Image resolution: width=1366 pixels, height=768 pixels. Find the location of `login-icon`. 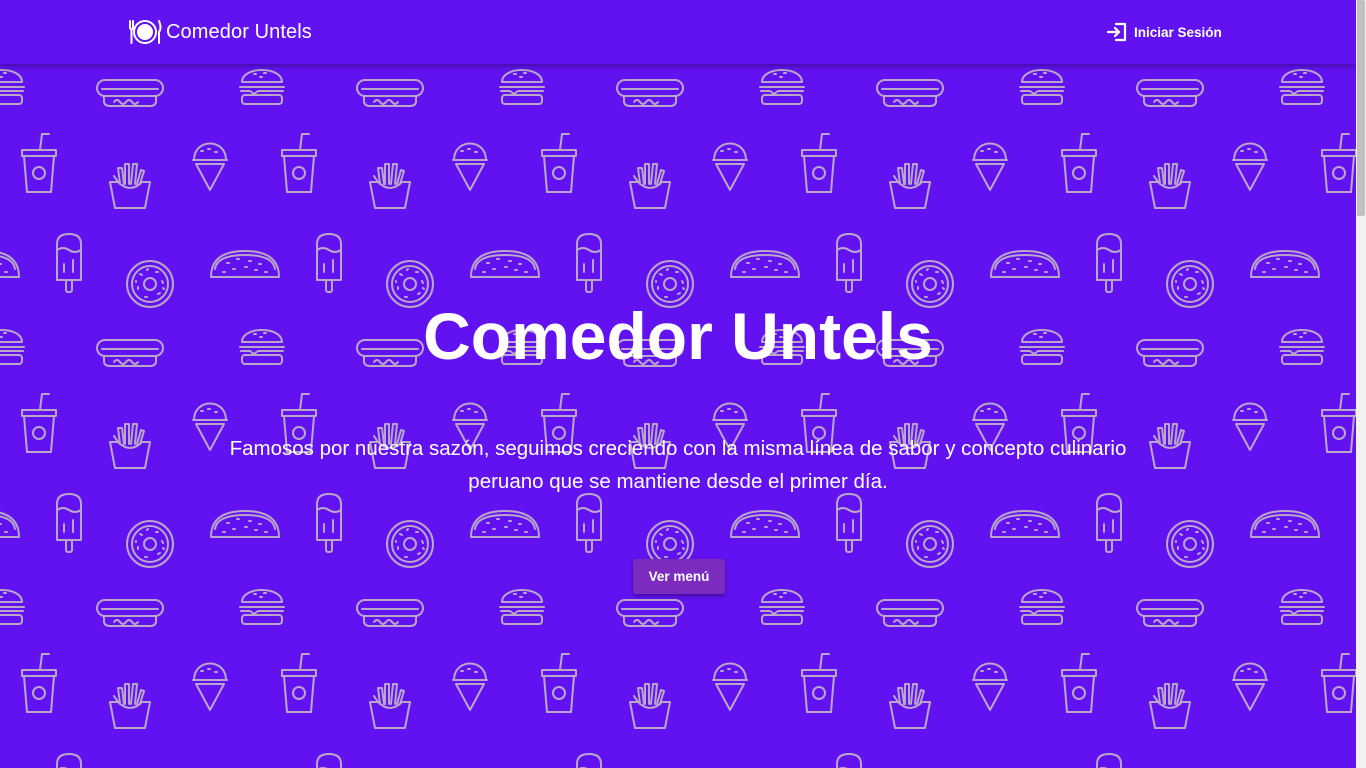

login-icon is located at coordinates (1117, 32).